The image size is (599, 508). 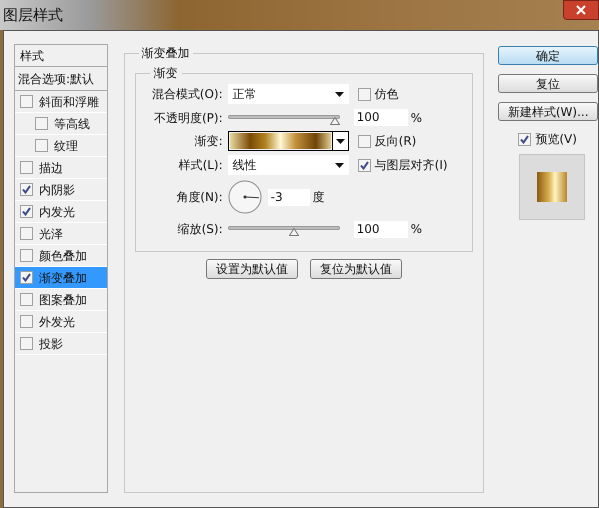 What do you see at coordinates (61, 146) in the screenshot?
I see `style-list-item: 纹理` at bounding box center [61, 146].